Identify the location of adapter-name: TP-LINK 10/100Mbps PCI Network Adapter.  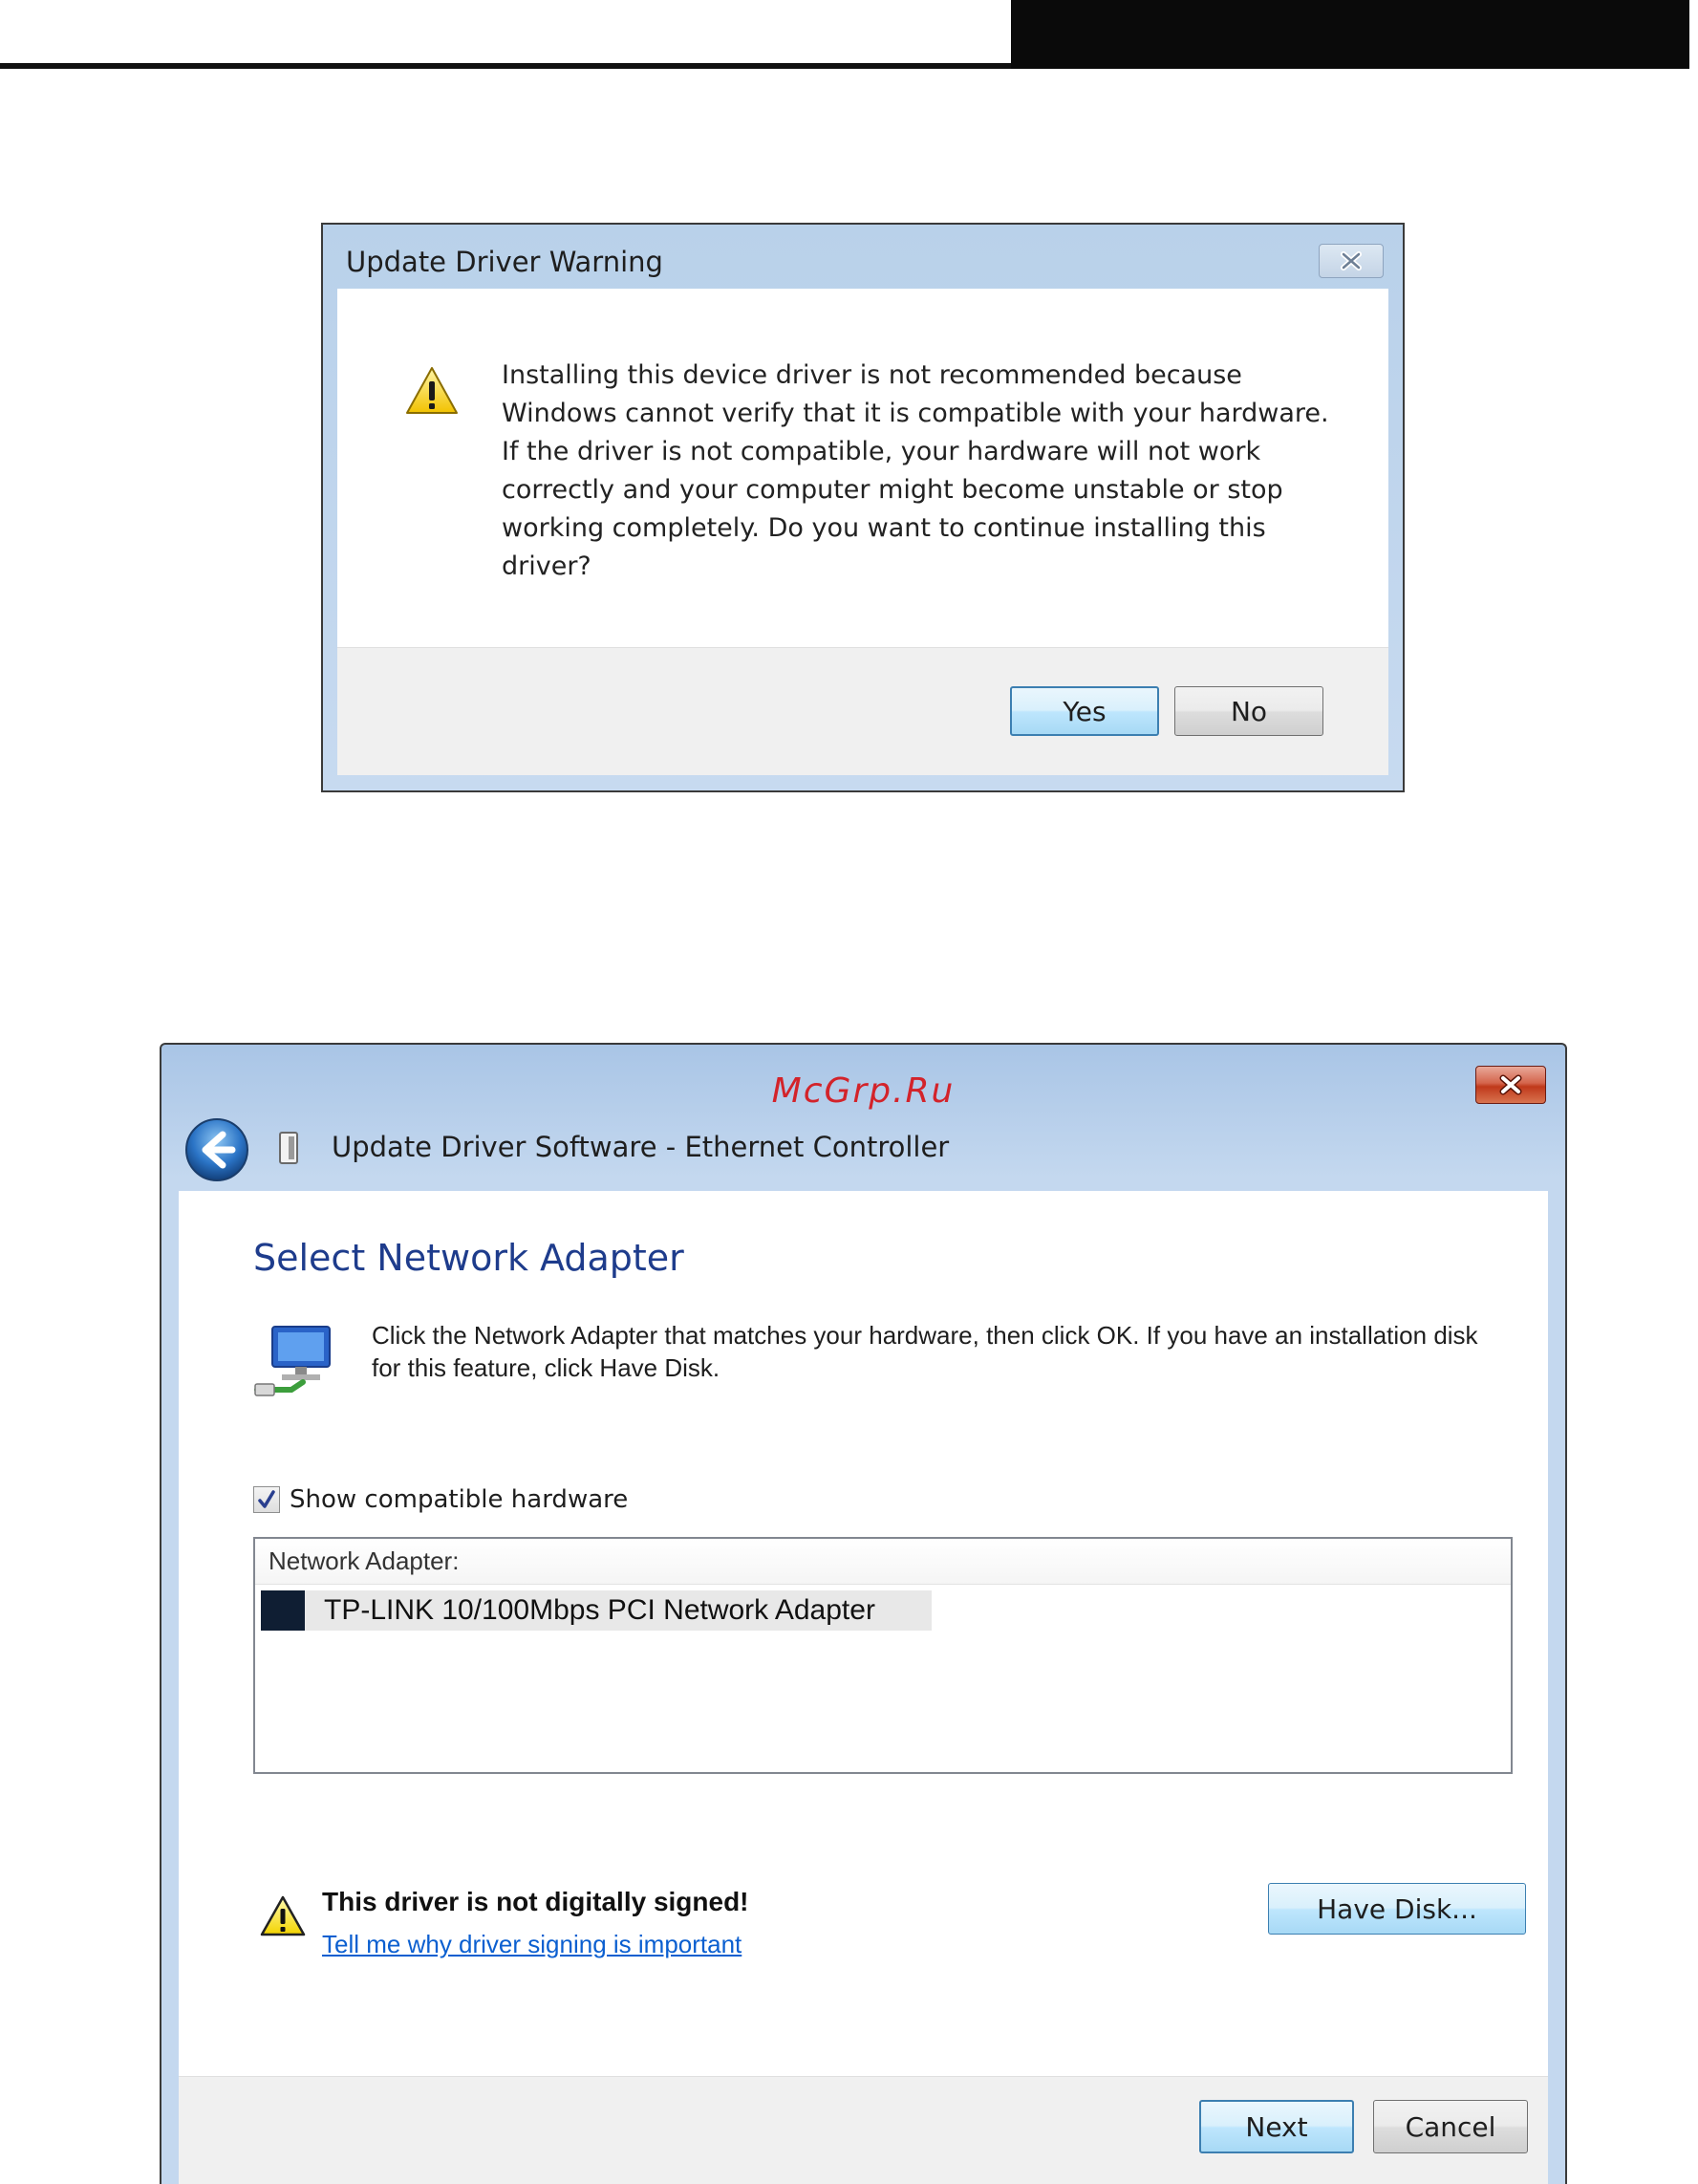
(600, 1610).